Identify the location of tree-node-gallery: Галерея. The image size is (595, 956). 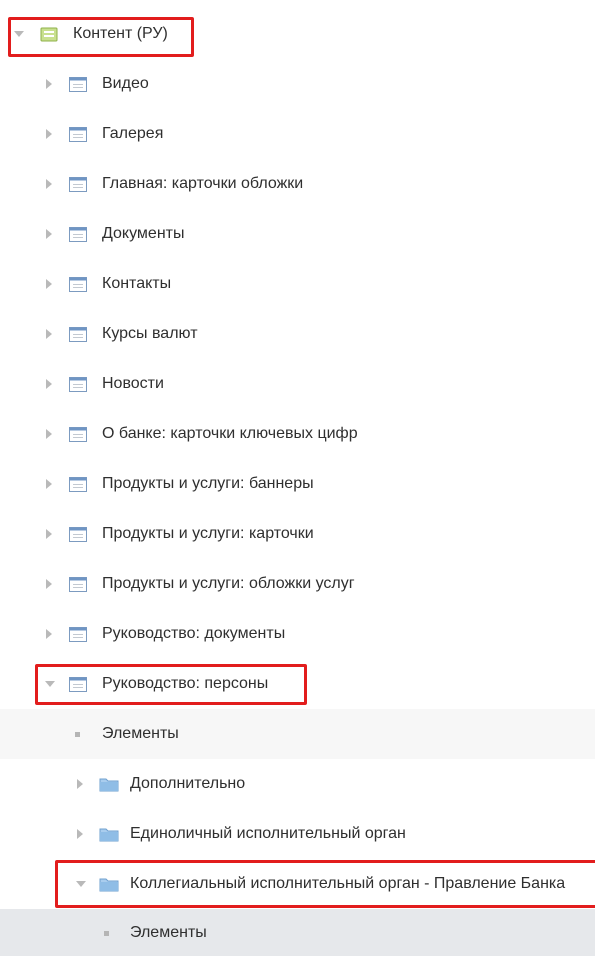
(297, 134).